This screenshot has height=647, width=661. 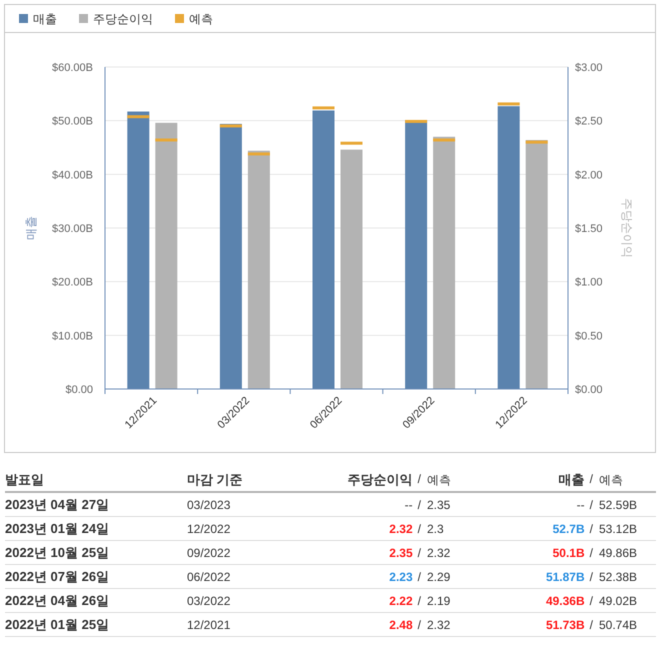 What do you see at coordinates (565, 577) in the screenshot?
I see `table-cell-text: 51.87B` at bounding box center [565, 577].